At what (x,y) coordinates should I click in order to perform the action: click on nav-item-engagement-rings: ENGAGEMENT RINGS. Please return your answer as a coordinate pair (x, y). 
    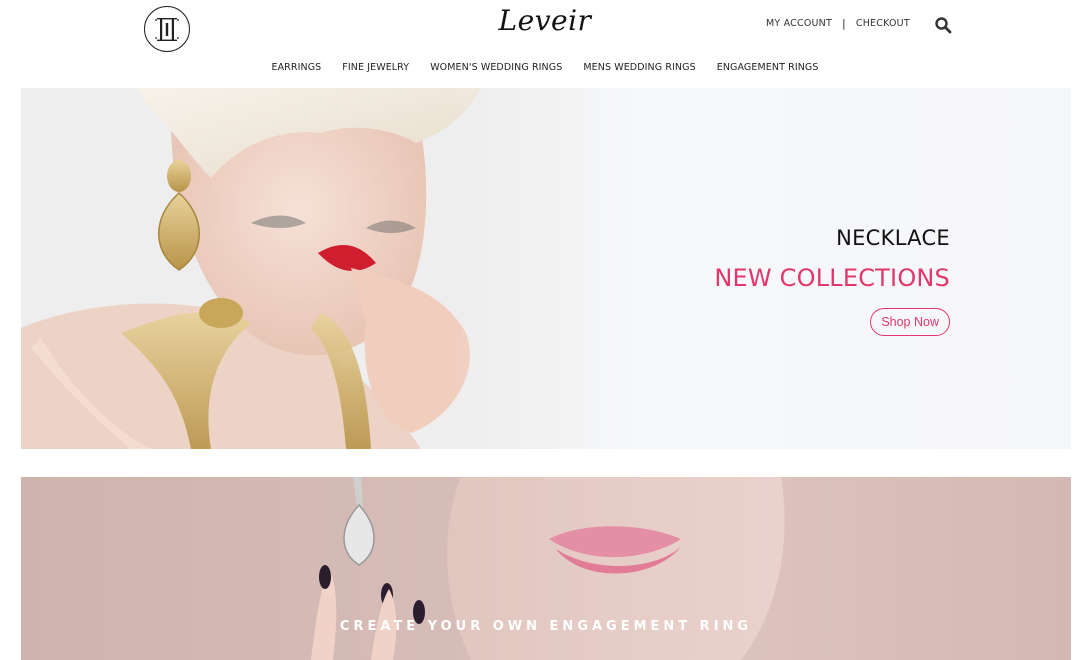
    Looking at the image, I should click on (768, 67).